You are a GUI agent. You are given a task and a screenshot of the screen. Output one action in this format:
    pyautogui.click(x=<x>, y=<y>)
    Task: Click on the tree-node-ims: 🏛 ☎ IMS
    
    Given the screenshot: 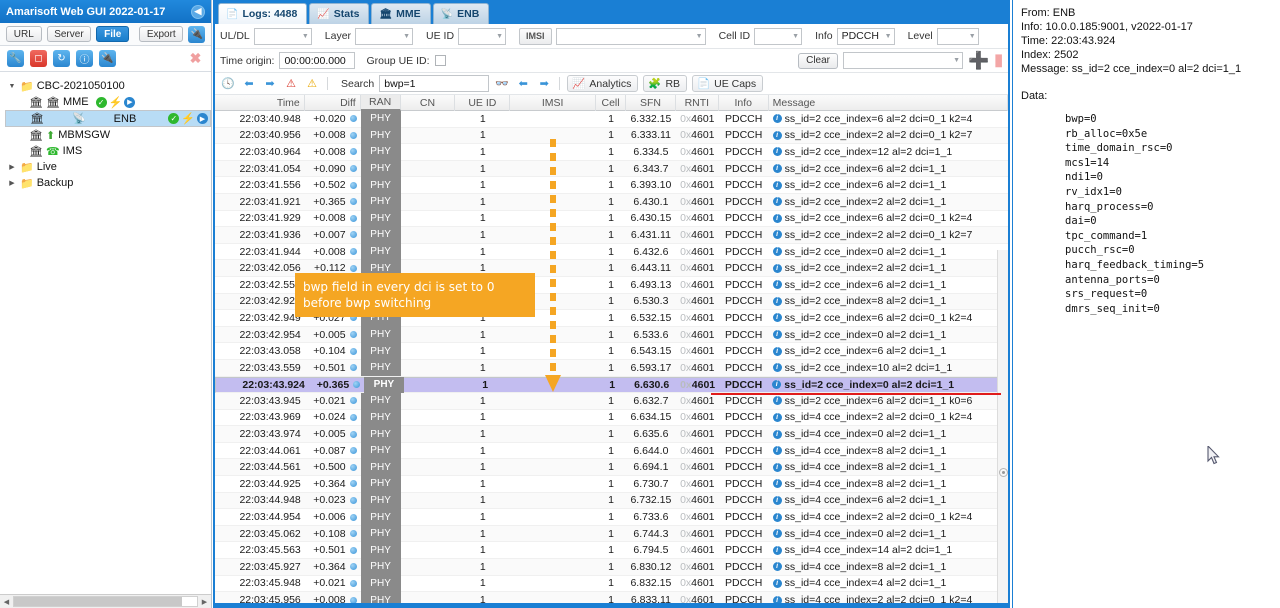 What is the action you would take?
    pyautogui.click(x=108, y=151)
    